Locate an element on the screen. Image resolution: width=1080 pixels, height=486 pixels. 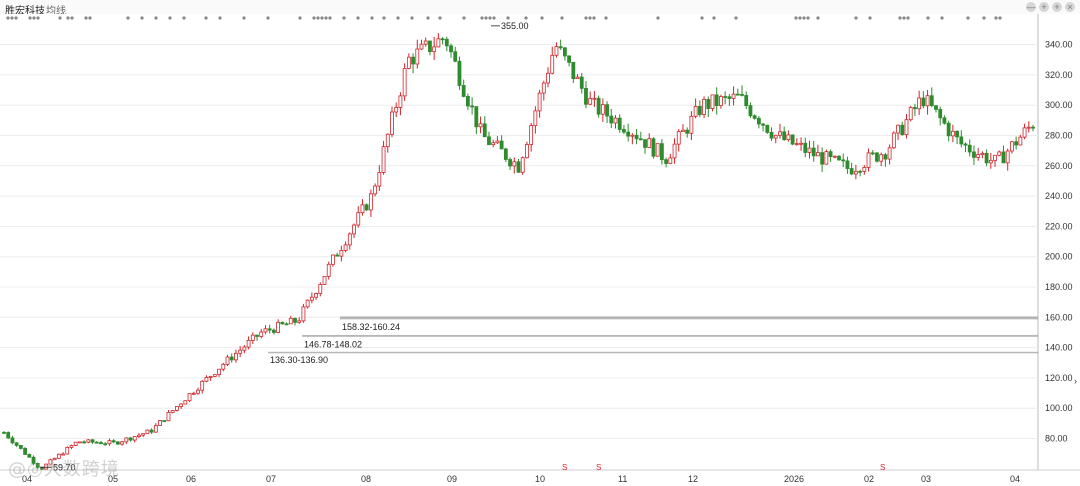
support-band is located at coordinates (670, 335).